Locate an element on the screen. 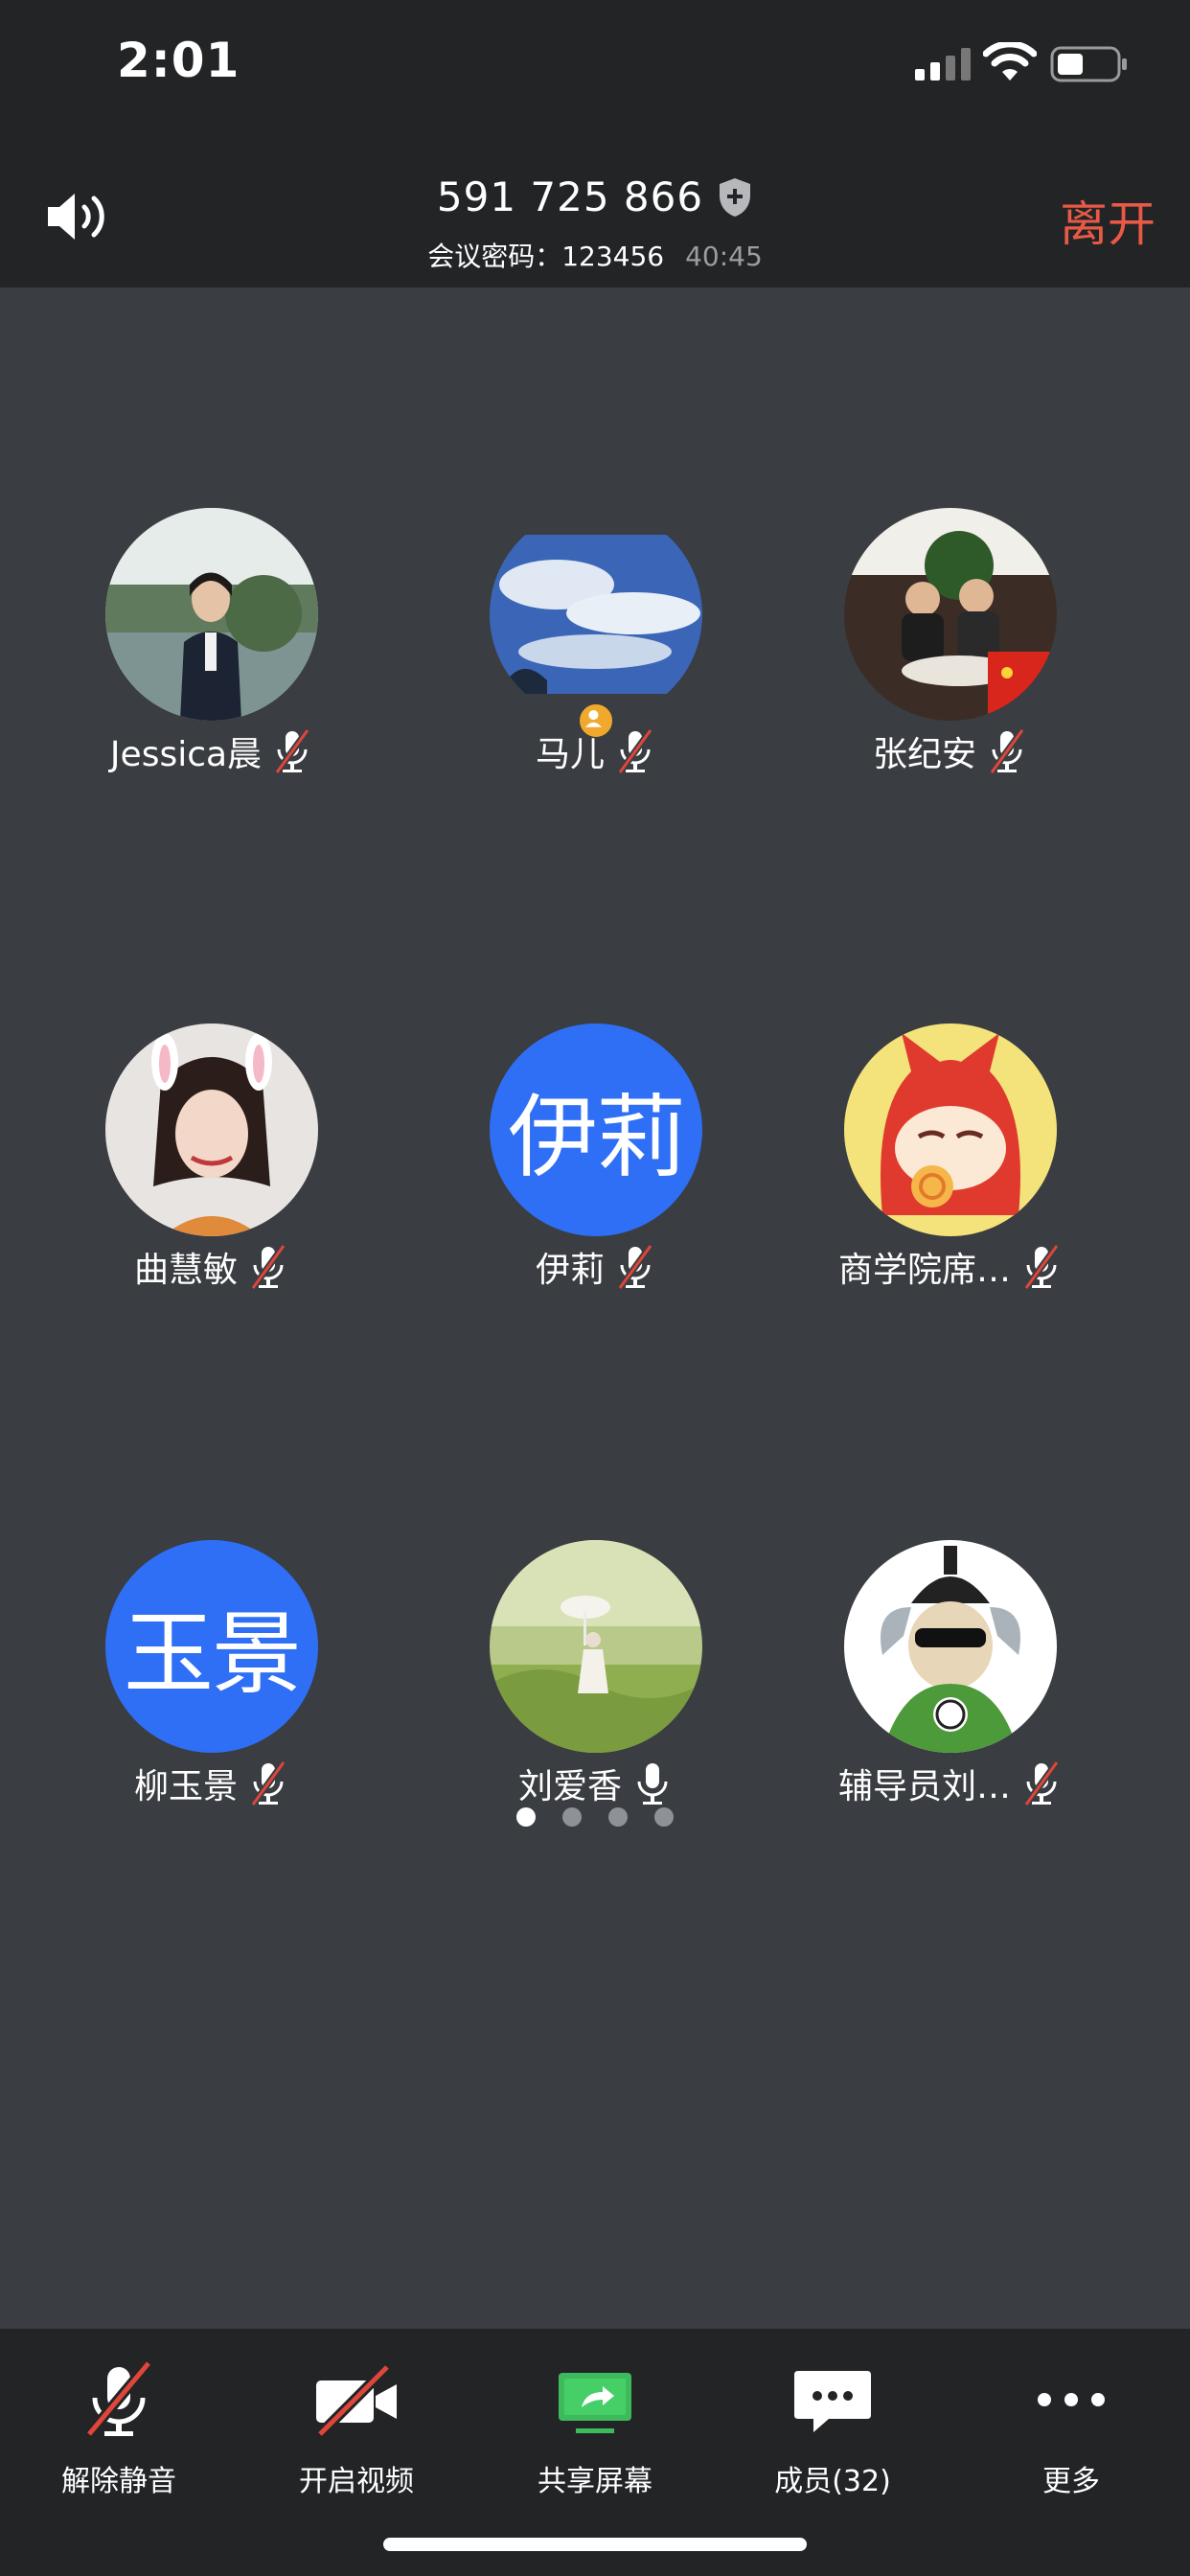  page-indicator is located at coordinates (595, 1818).